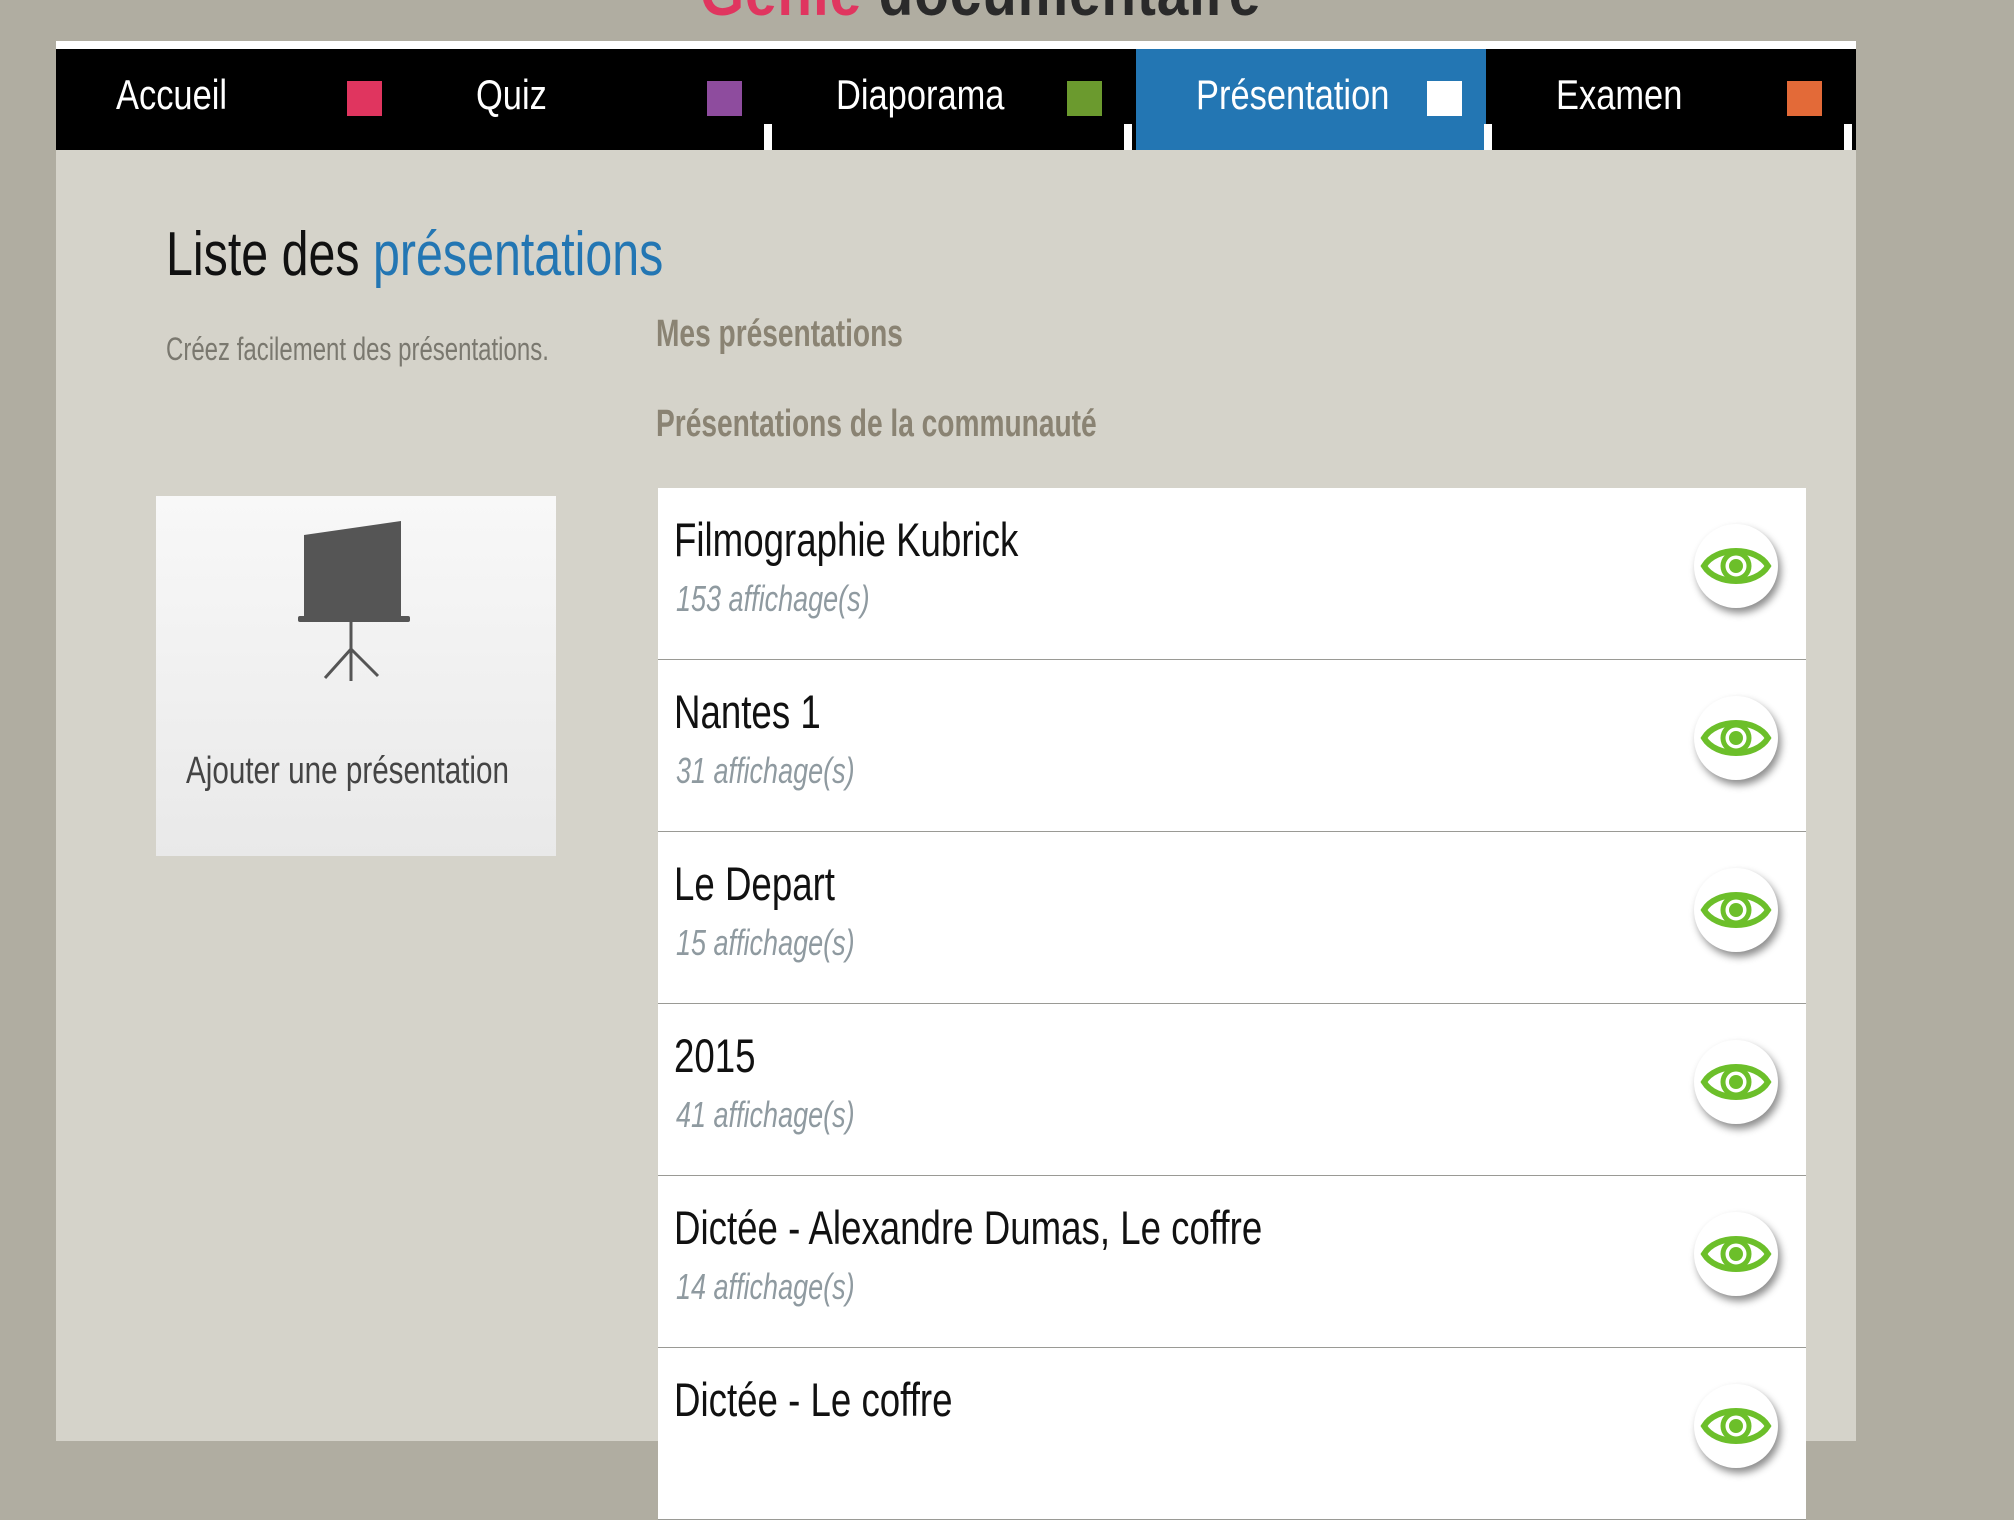 The height and width of the screenshot is (1520, 2014). What do you see at coordinates (357, 349) in the screenshot?
I see `page-subtitle: Créez facilement des présentations.` at bounding box center [357, 349].